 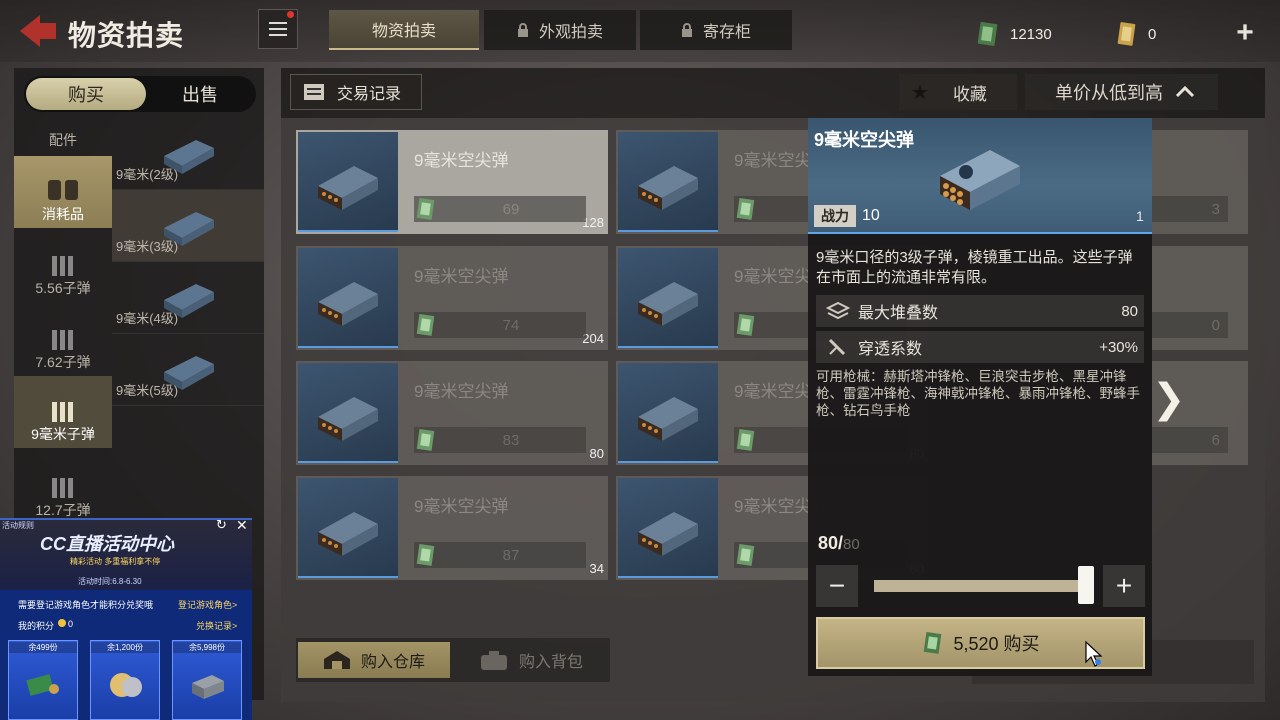 I want to click on trade-record-button: 交易记录, so click(x=356, y=92).